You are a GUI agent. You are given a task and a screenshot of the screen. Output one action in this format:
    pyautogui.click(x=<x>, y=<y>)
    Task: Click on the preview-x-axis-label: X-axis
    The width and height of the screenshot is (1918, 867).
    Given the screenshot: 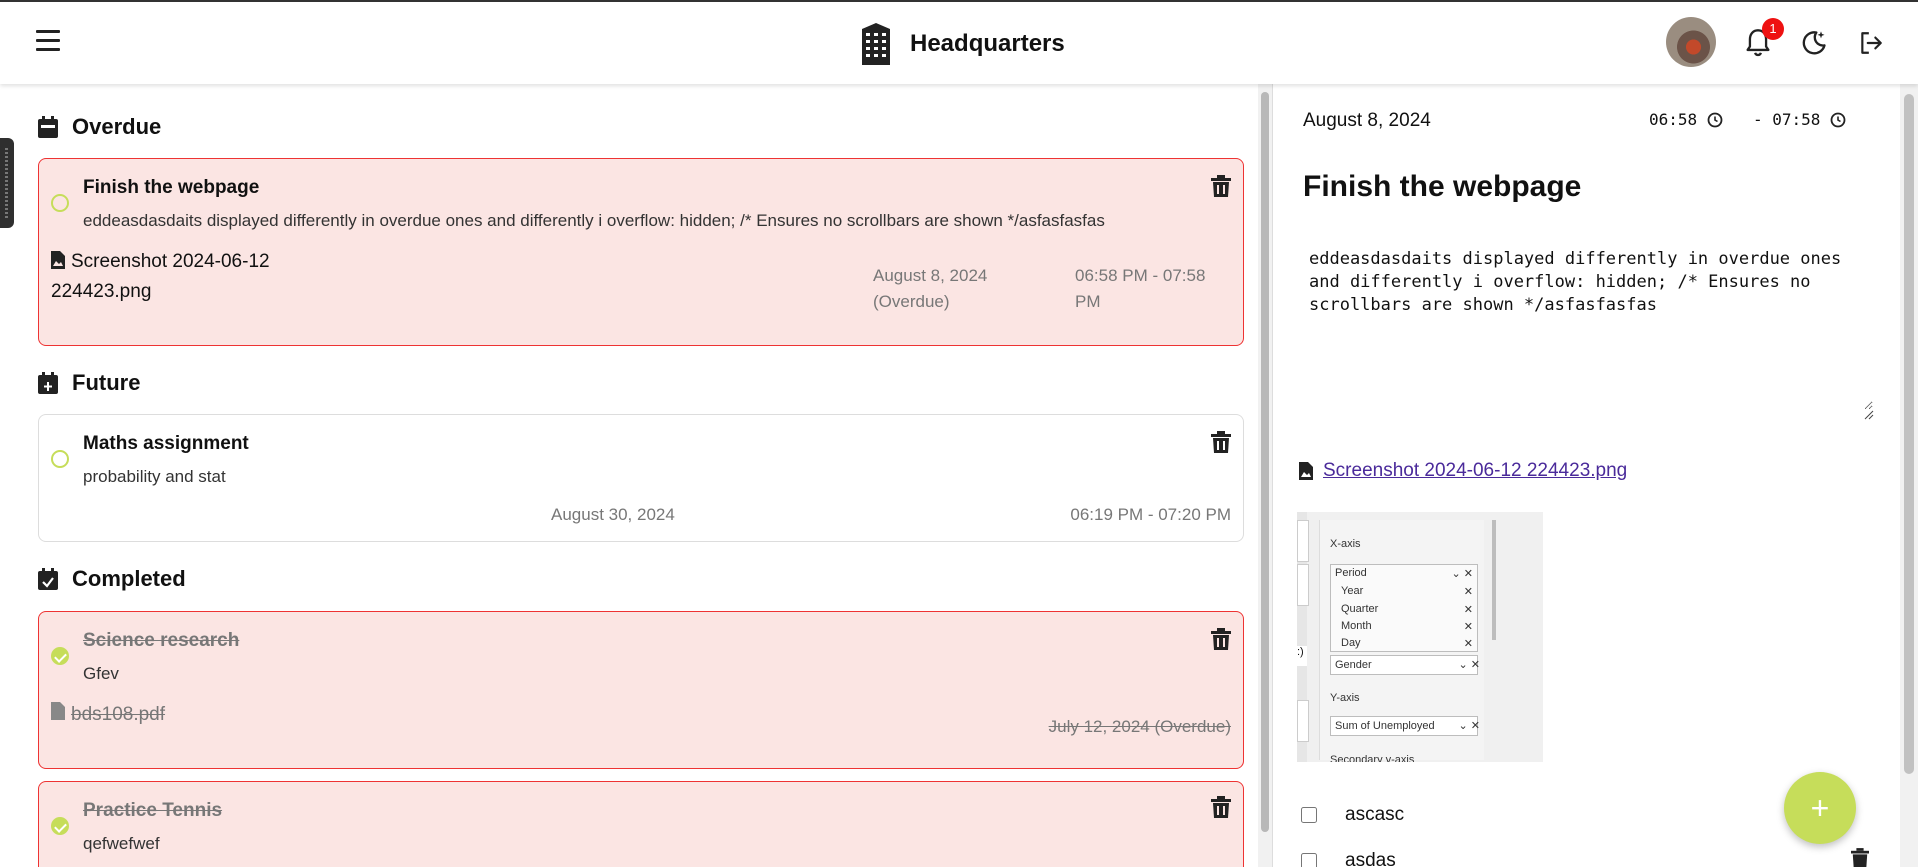 What is the action you would take?
    pyautogui.click(x=1345, y=544)
    